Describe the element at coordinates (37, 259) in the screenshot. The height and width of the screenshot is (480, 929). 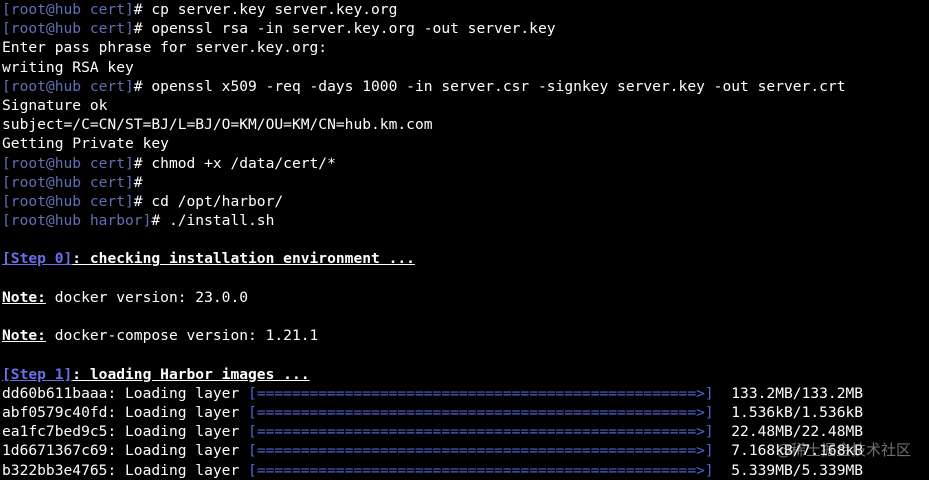
I see `step-tag: [Step 0]` at that location.